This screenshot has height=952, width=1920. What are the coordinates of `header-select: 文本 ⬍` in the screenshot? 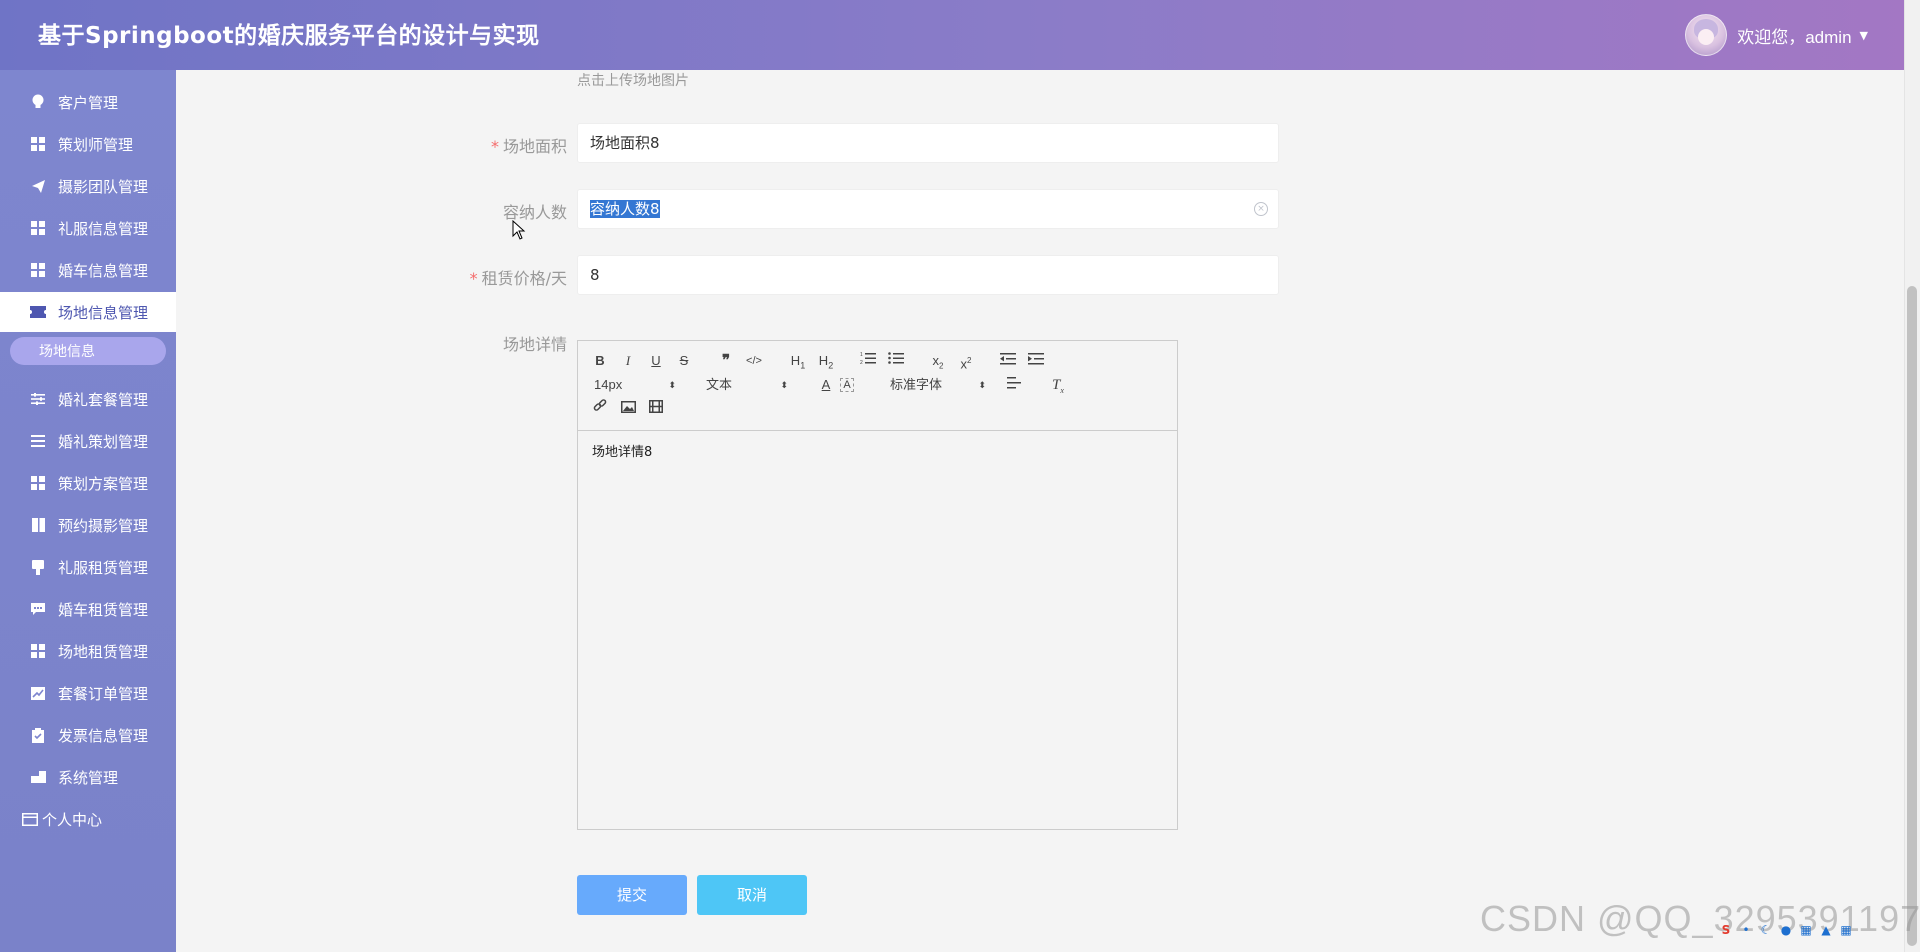 It's located at (747, 385).